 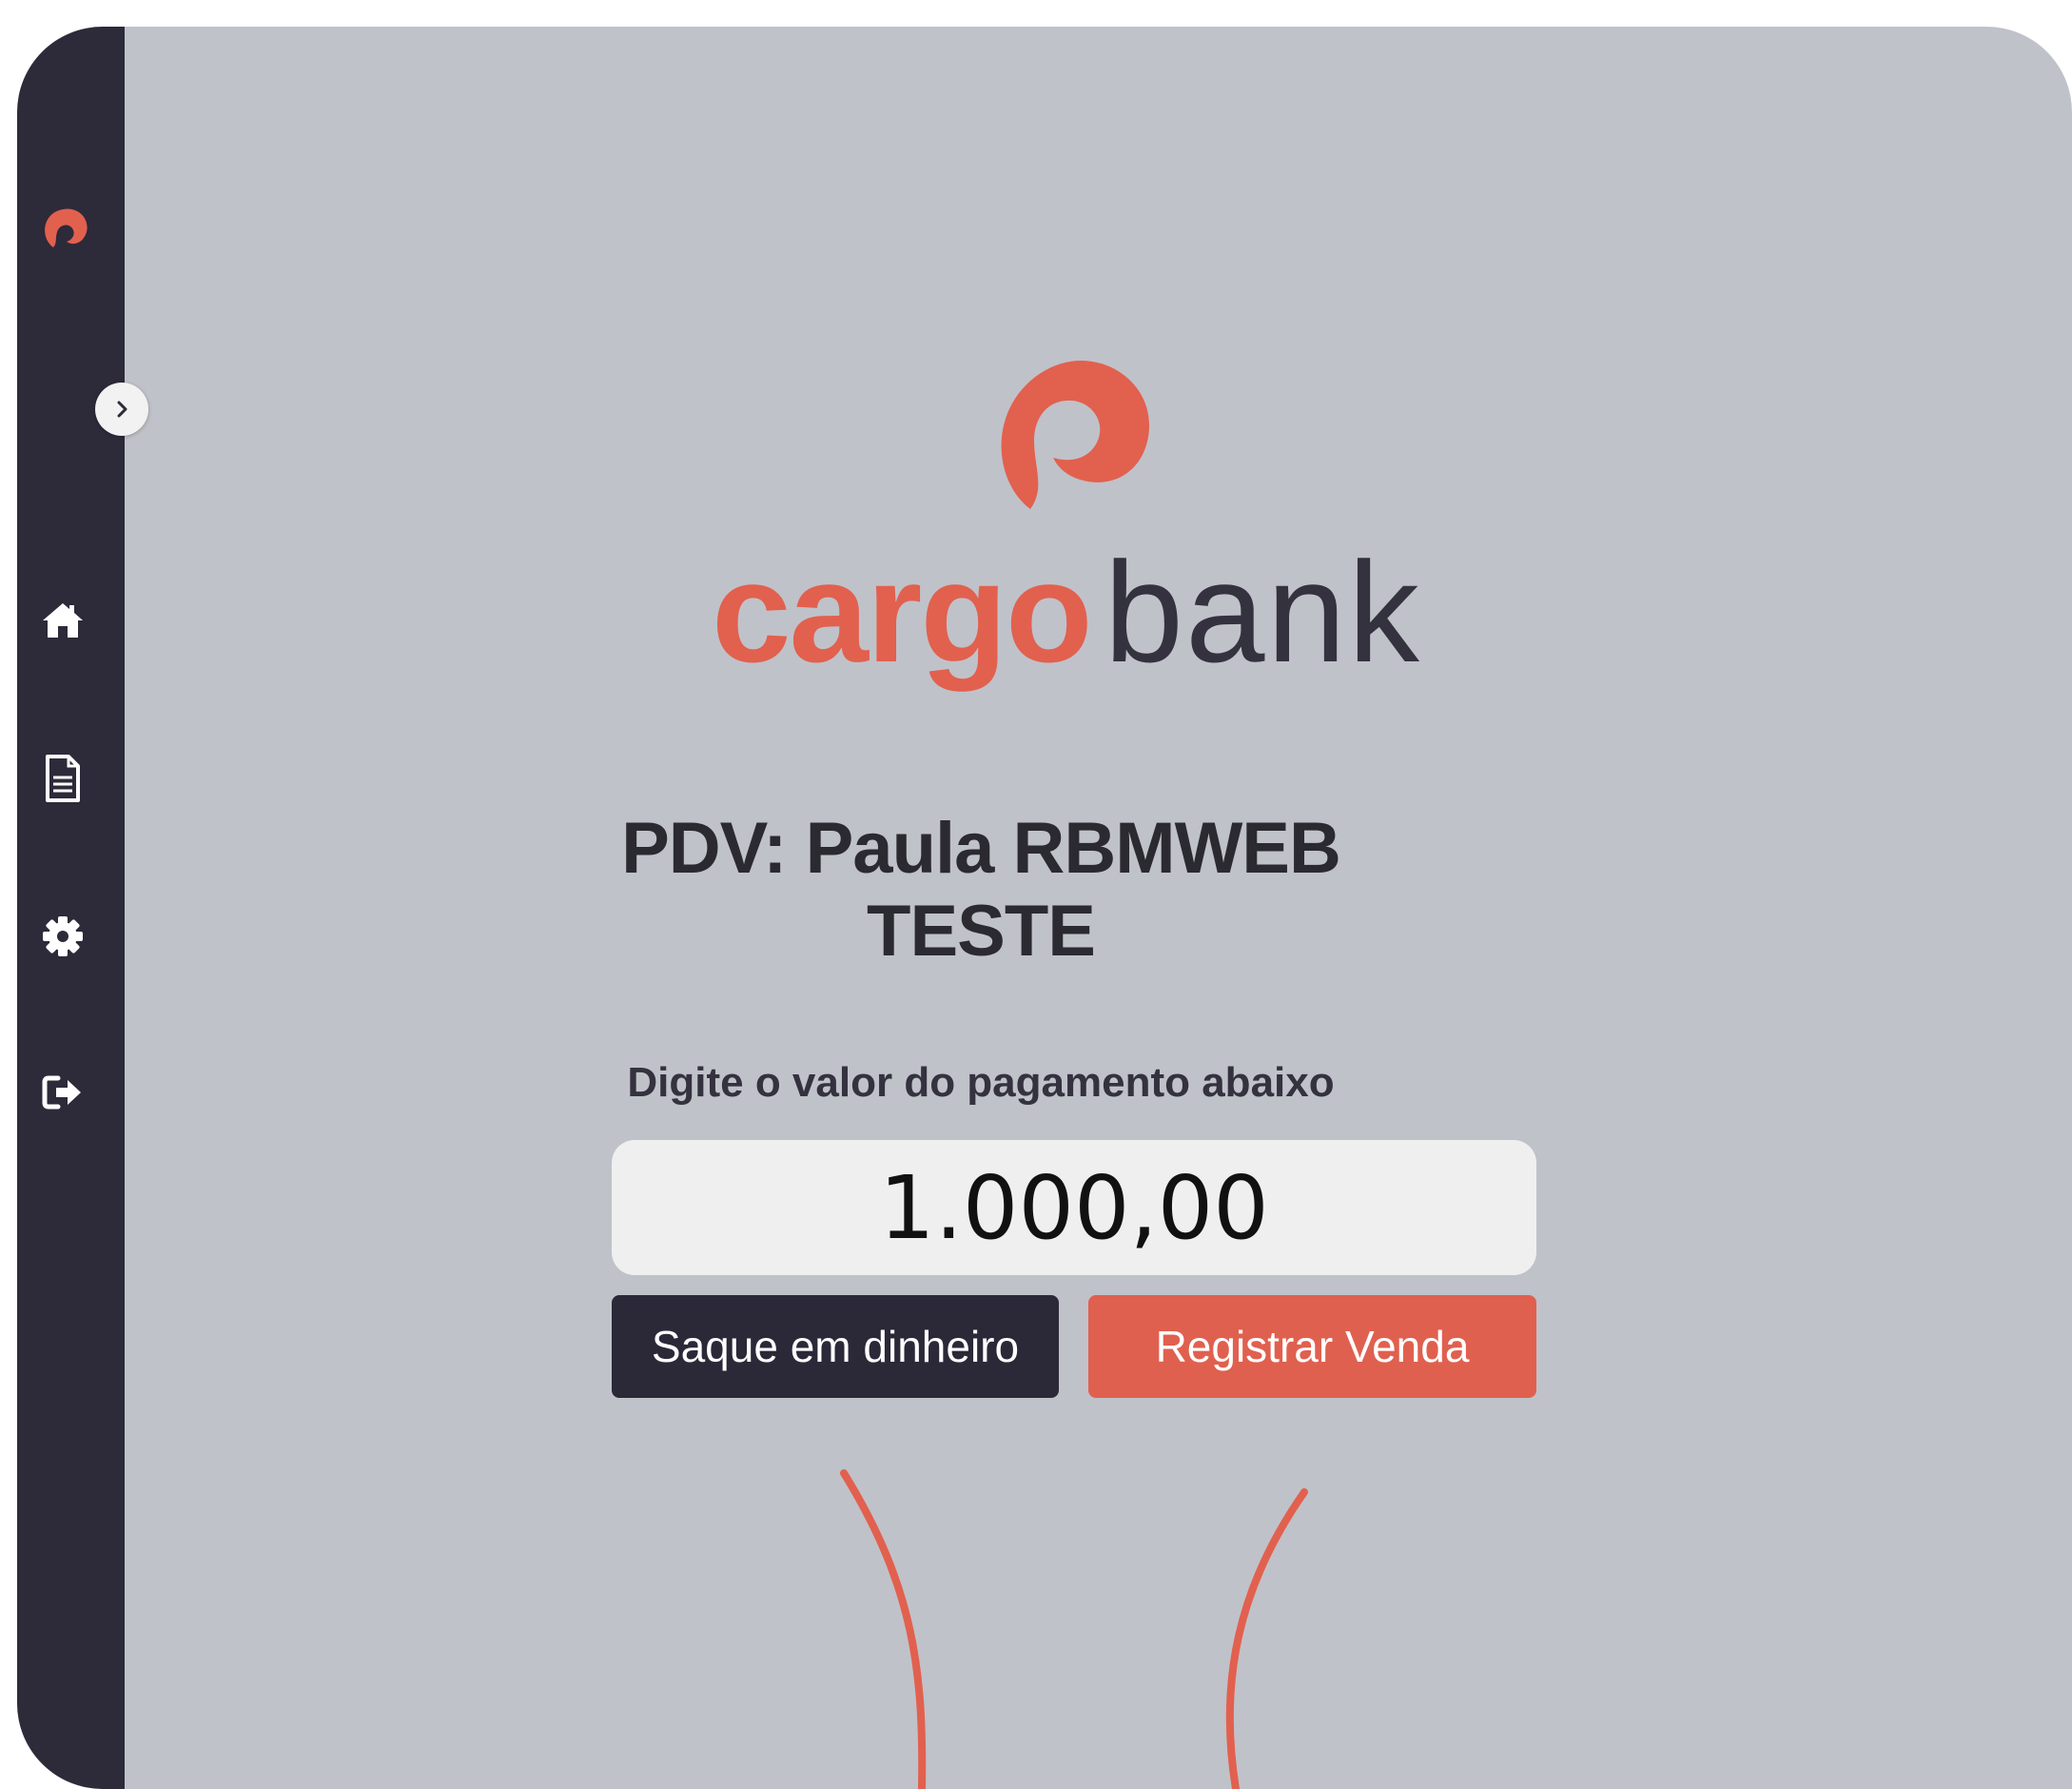 I want to click on gear-icon, so click(x=63, y=936).